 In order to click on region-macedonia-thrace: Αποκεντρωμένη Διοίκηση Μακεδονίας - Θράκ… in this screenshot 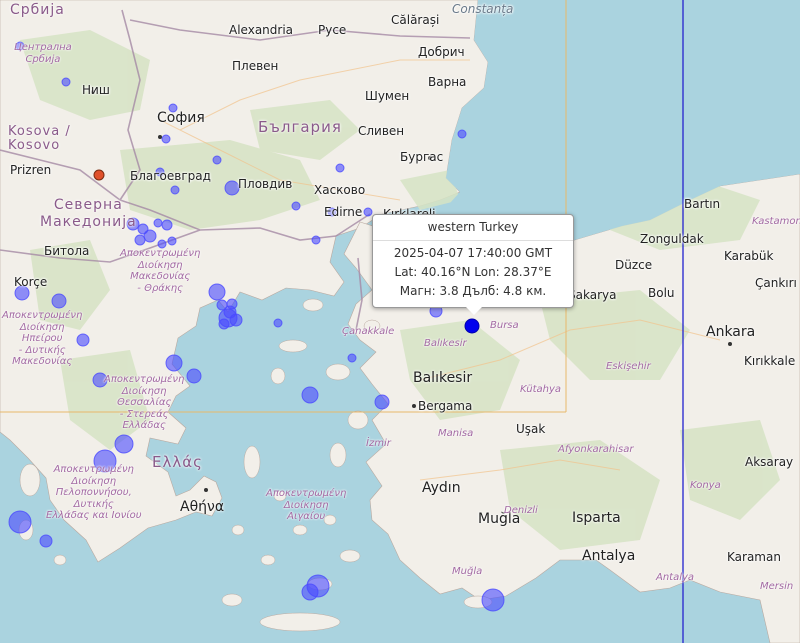, I will do `click(160, 271)`.